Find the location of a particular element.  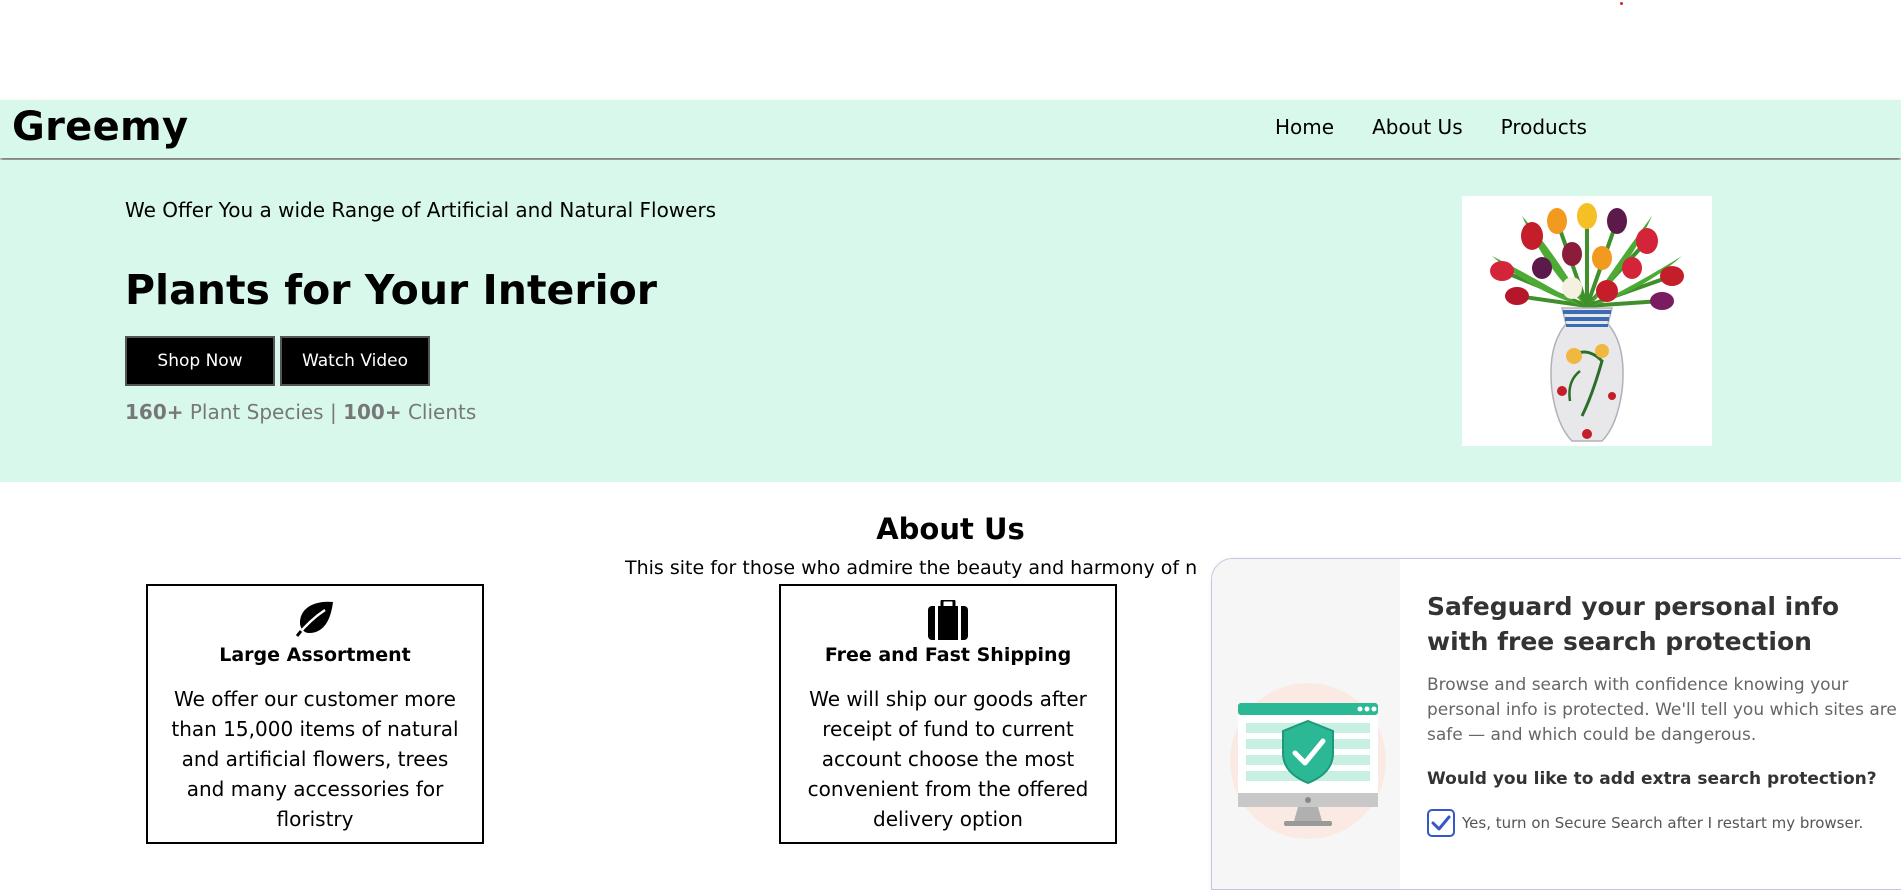

nav-products: Products is located at coordinates (1544, 127).